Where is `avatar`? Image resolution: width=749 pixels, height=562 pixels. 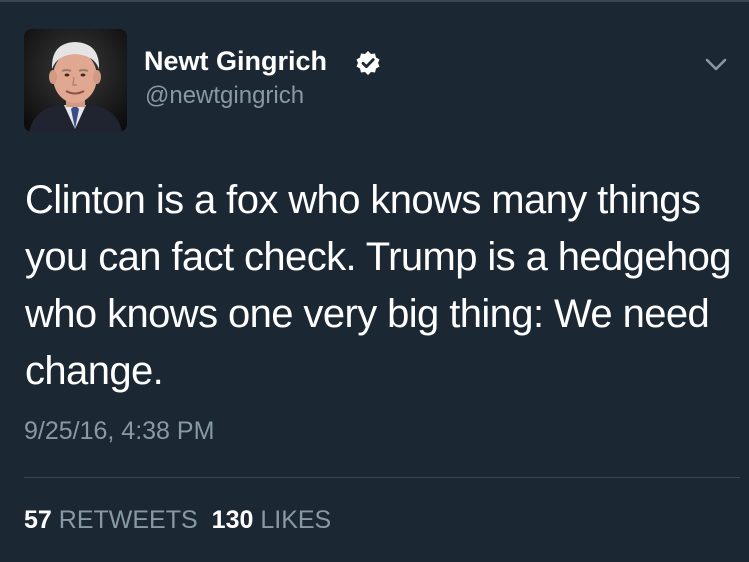
avatar is located at coordinates (75, 80).